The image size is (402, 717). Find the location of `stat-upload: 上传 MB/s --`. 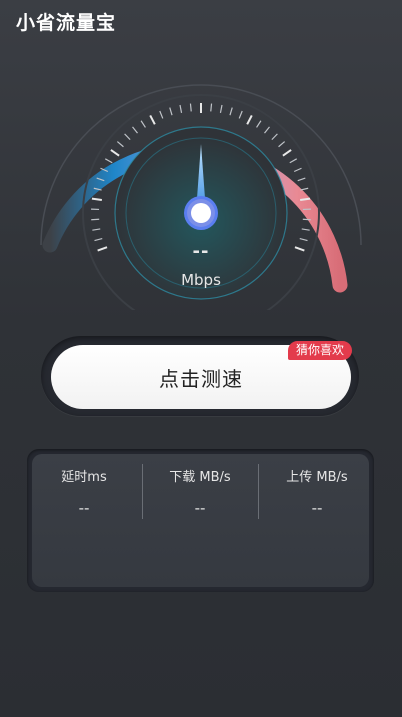

stat-upload: 上传 MB/s -- is located at coordinates (317, 491).